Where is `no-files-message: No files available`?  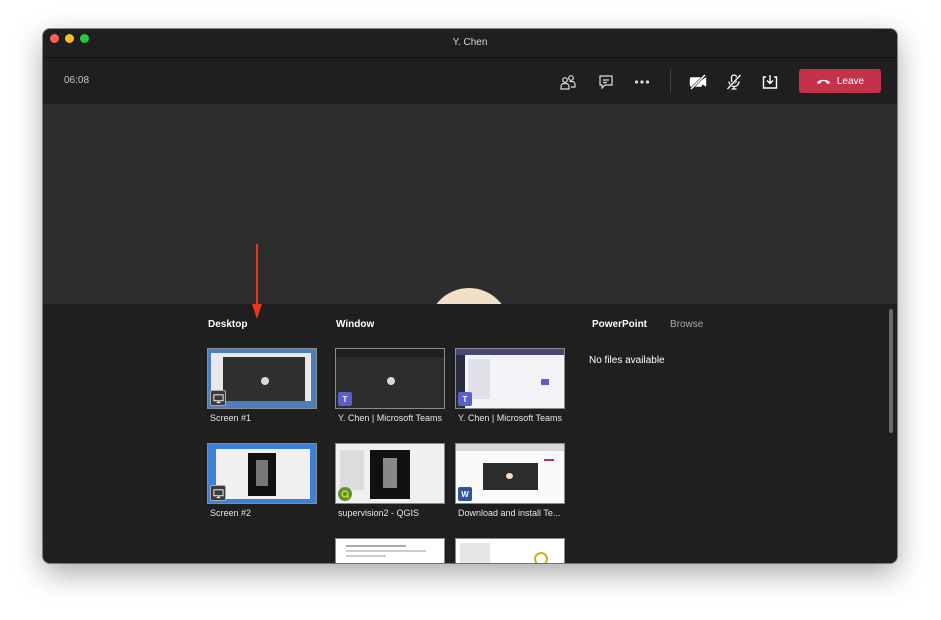
no-files-message: No files available is located at coordinates (627, 360).